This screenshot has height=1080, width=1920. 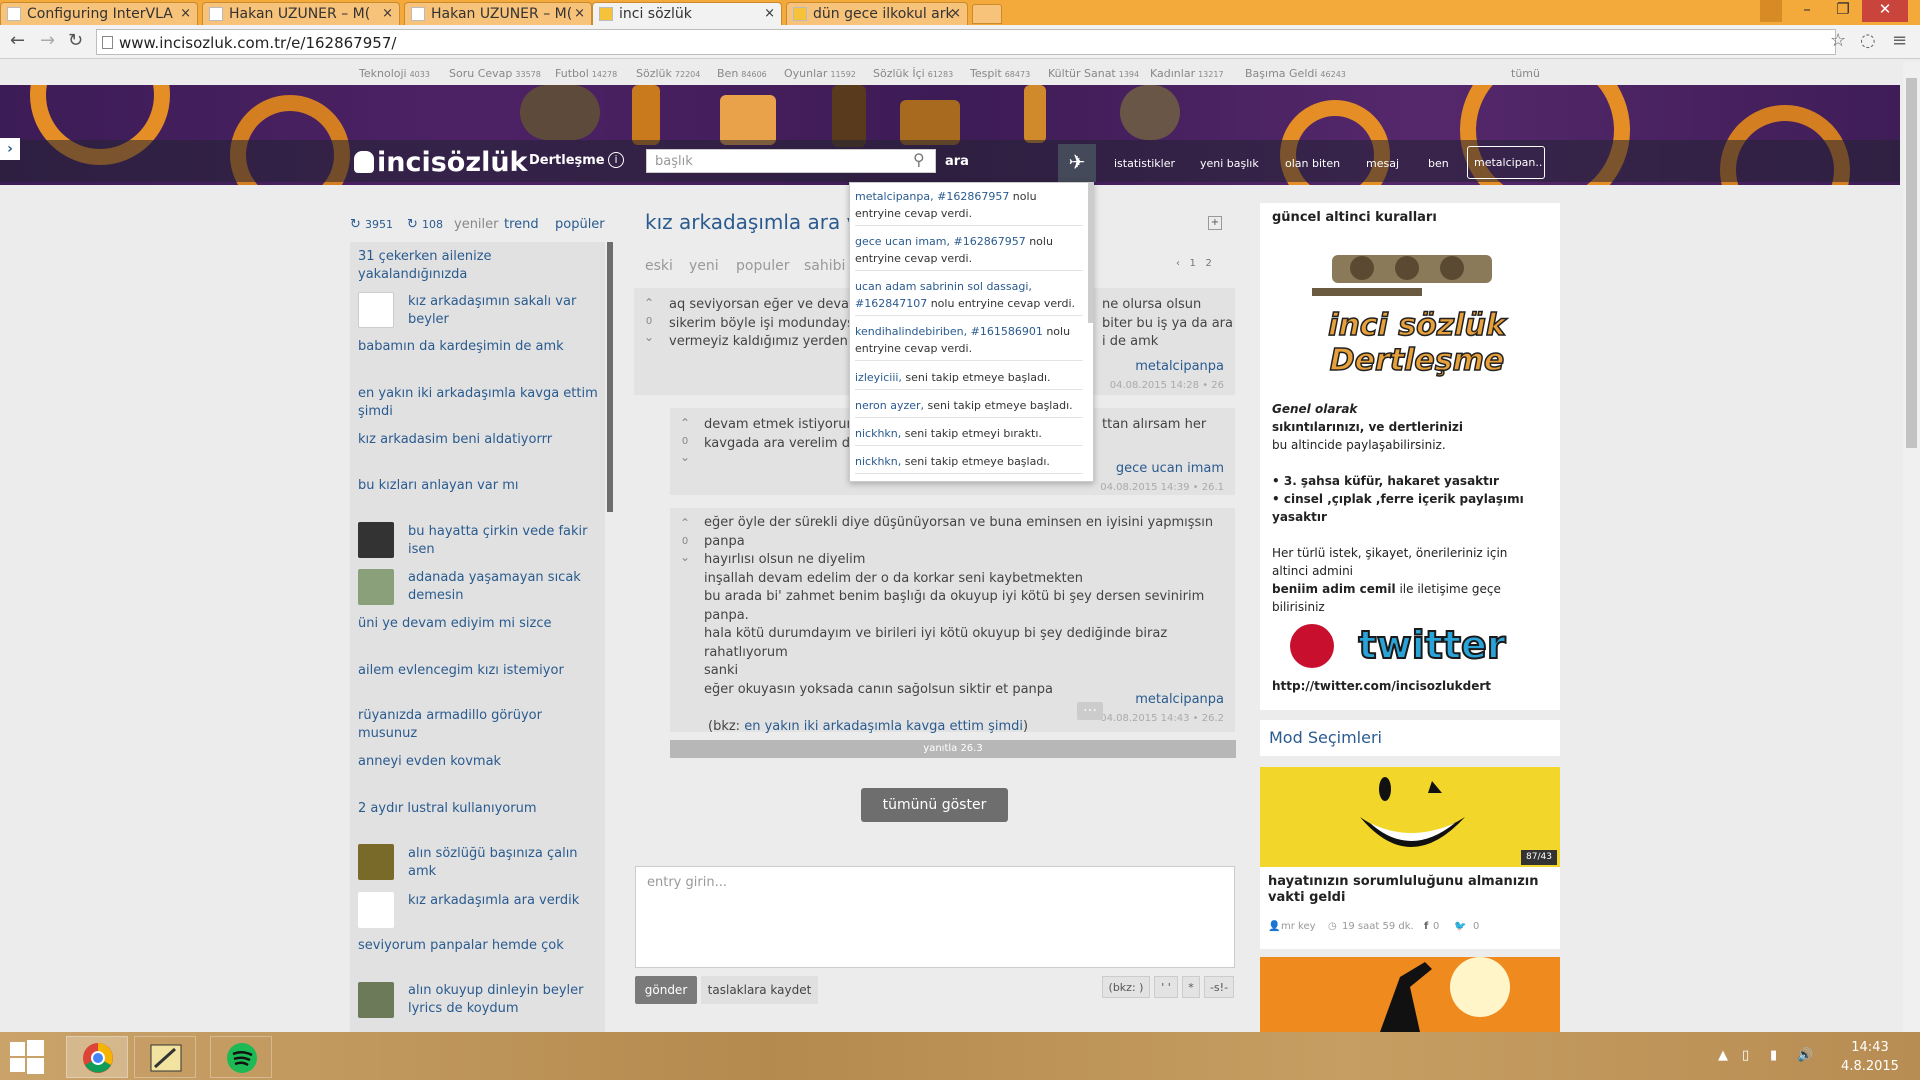 I want to click on list-item: üni ye devam ediyim mi sizce, so click(x=478, y=624).